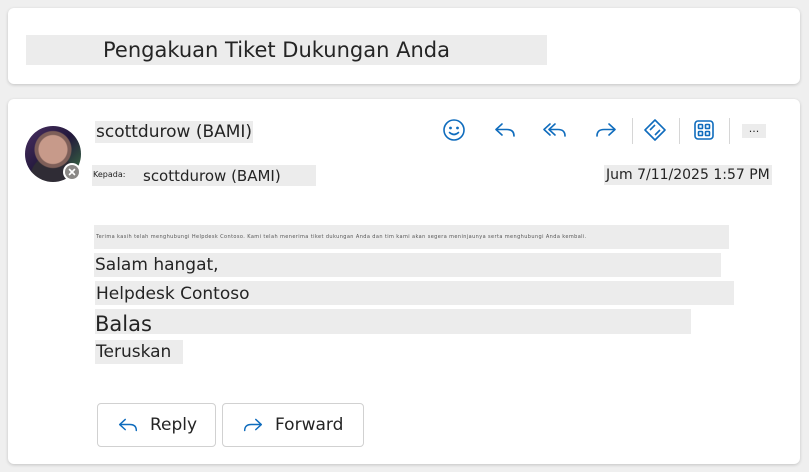 Image resolution: width=809 pixels, height=472 pixels. Describe the element at coordinates (688, 175) in the screenshot. I see `sent-date: Jum 7/11/2025 1:57 PM` at that location.